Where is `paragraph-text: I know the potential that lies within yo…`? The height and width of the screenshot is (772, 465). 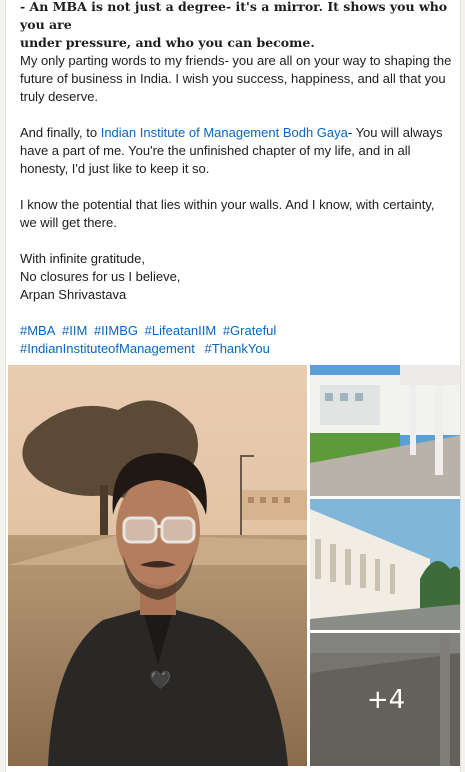
paragraph-text: I know the potential that lies within yo… is located at coordinates (227, 213).